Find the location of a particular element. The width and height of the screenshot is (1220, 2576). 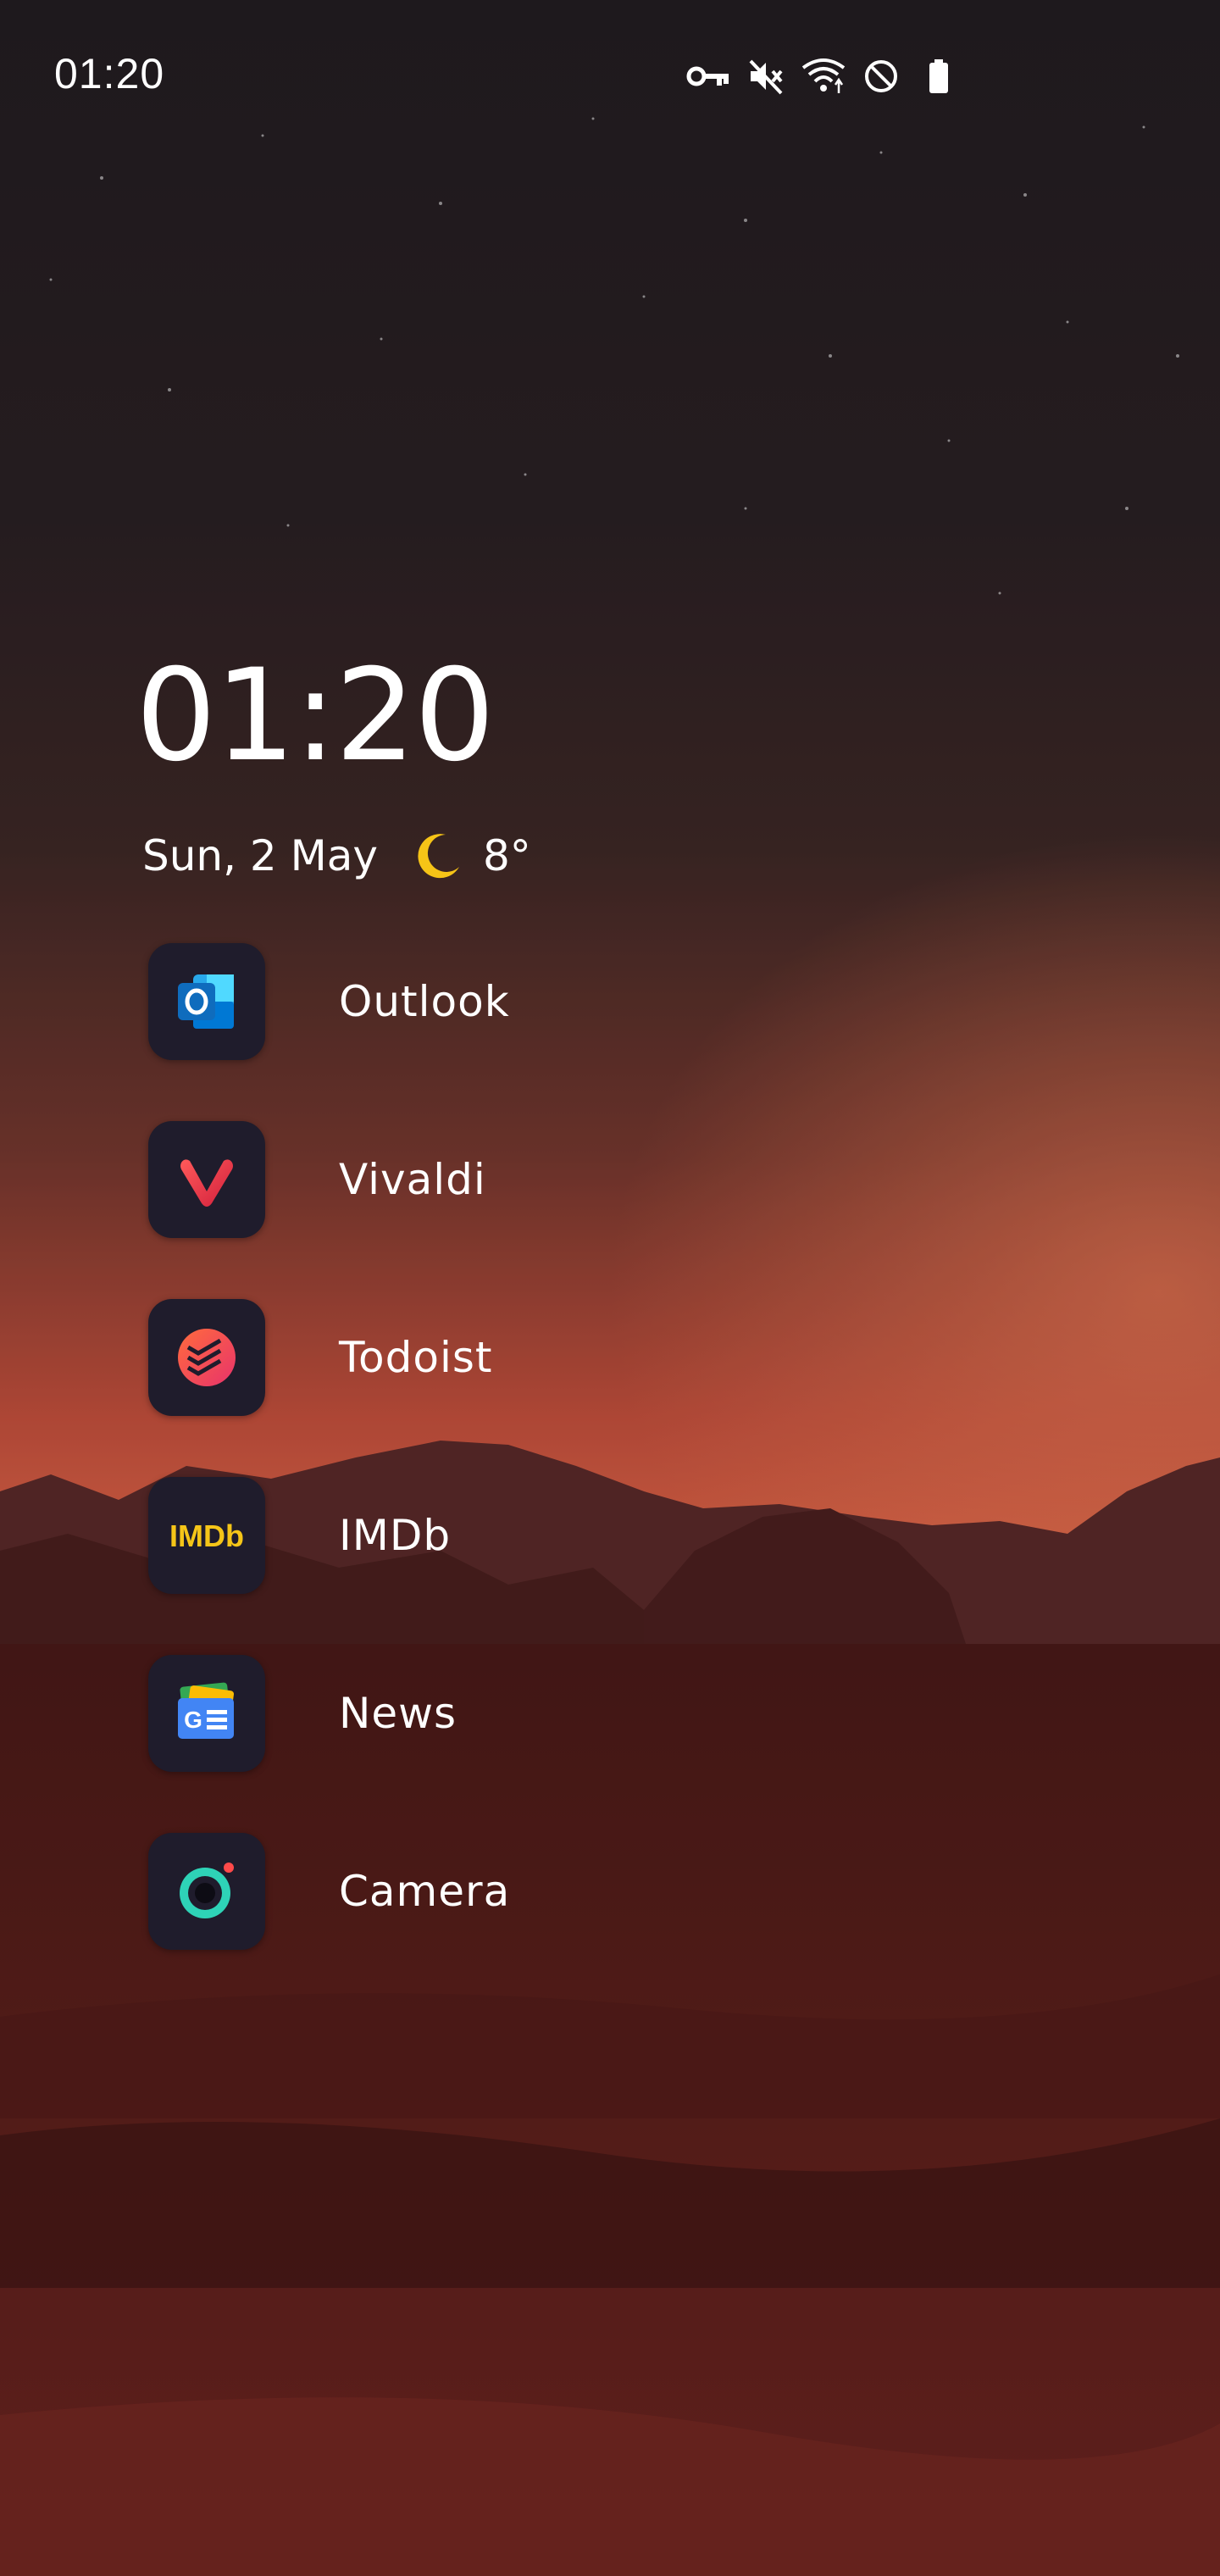

app-camera: Camera is located at coordinates (402, 1892).